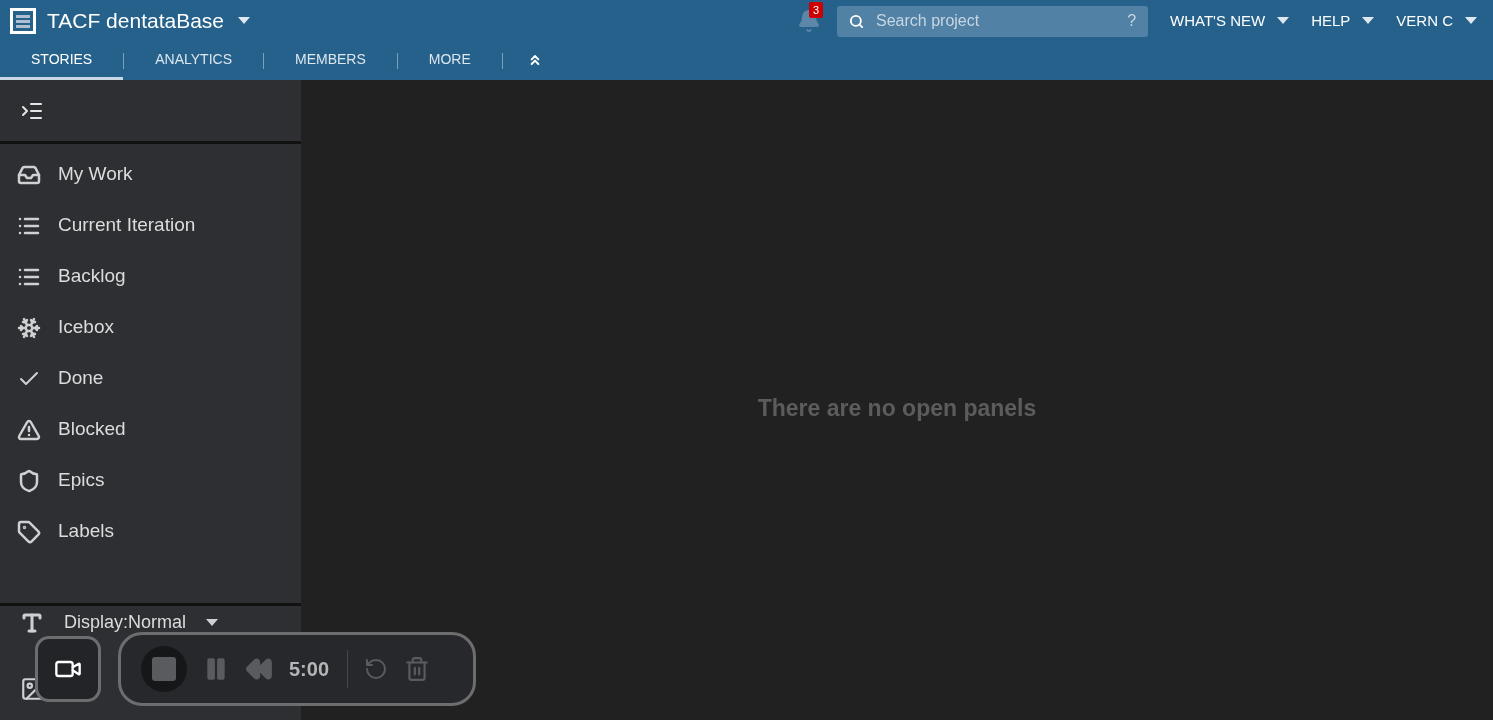  I want to click on menu-button: VERN C, so click(1424, 21).